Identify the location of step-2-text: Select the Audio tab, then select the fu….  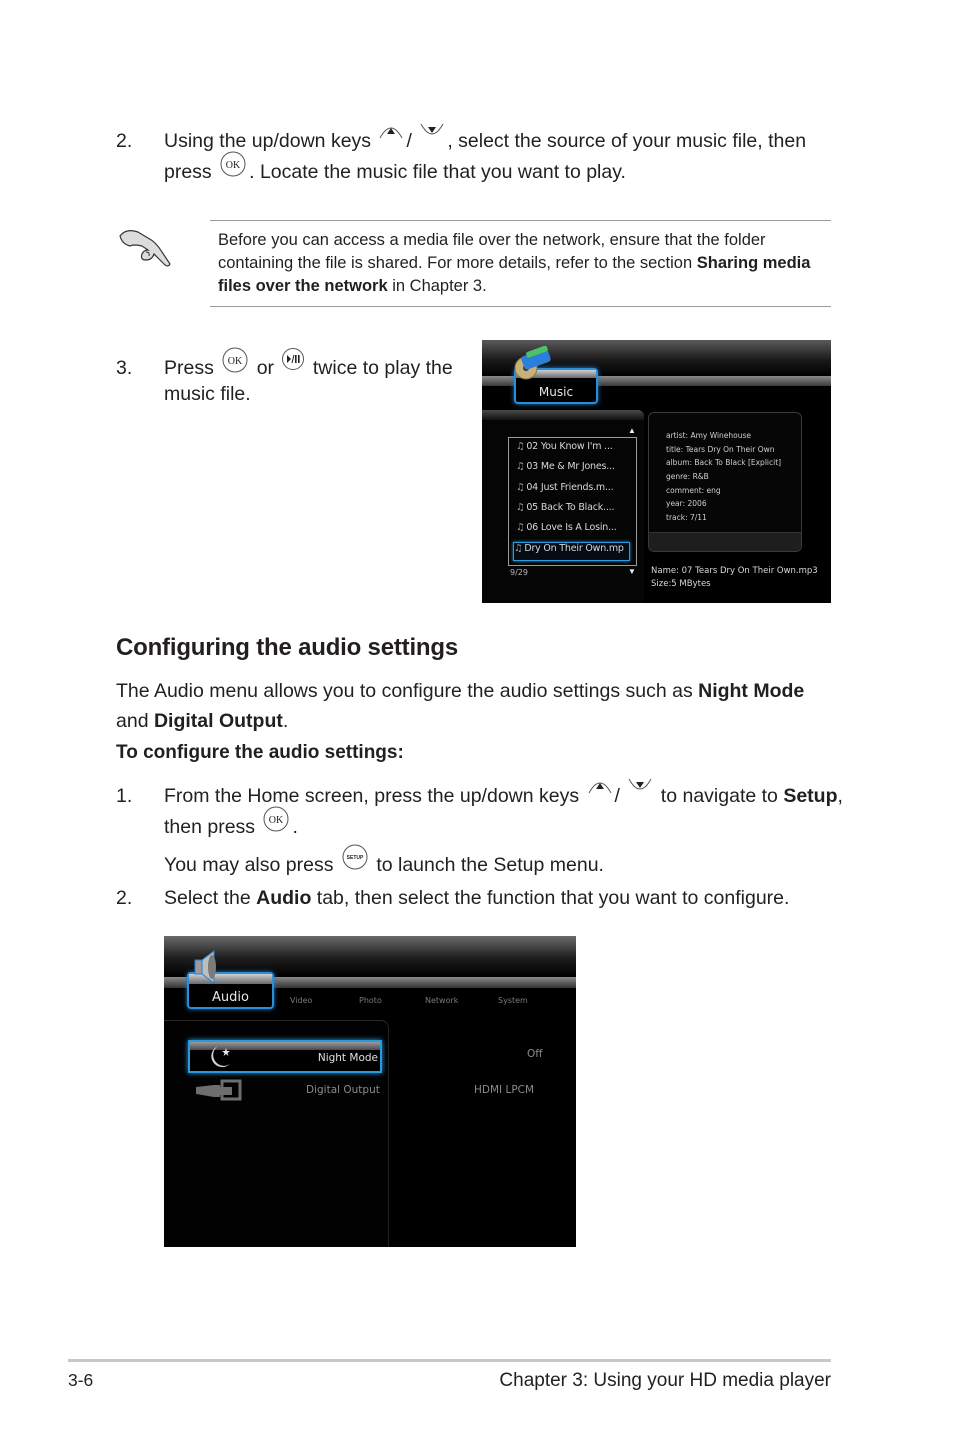
(477, 898).